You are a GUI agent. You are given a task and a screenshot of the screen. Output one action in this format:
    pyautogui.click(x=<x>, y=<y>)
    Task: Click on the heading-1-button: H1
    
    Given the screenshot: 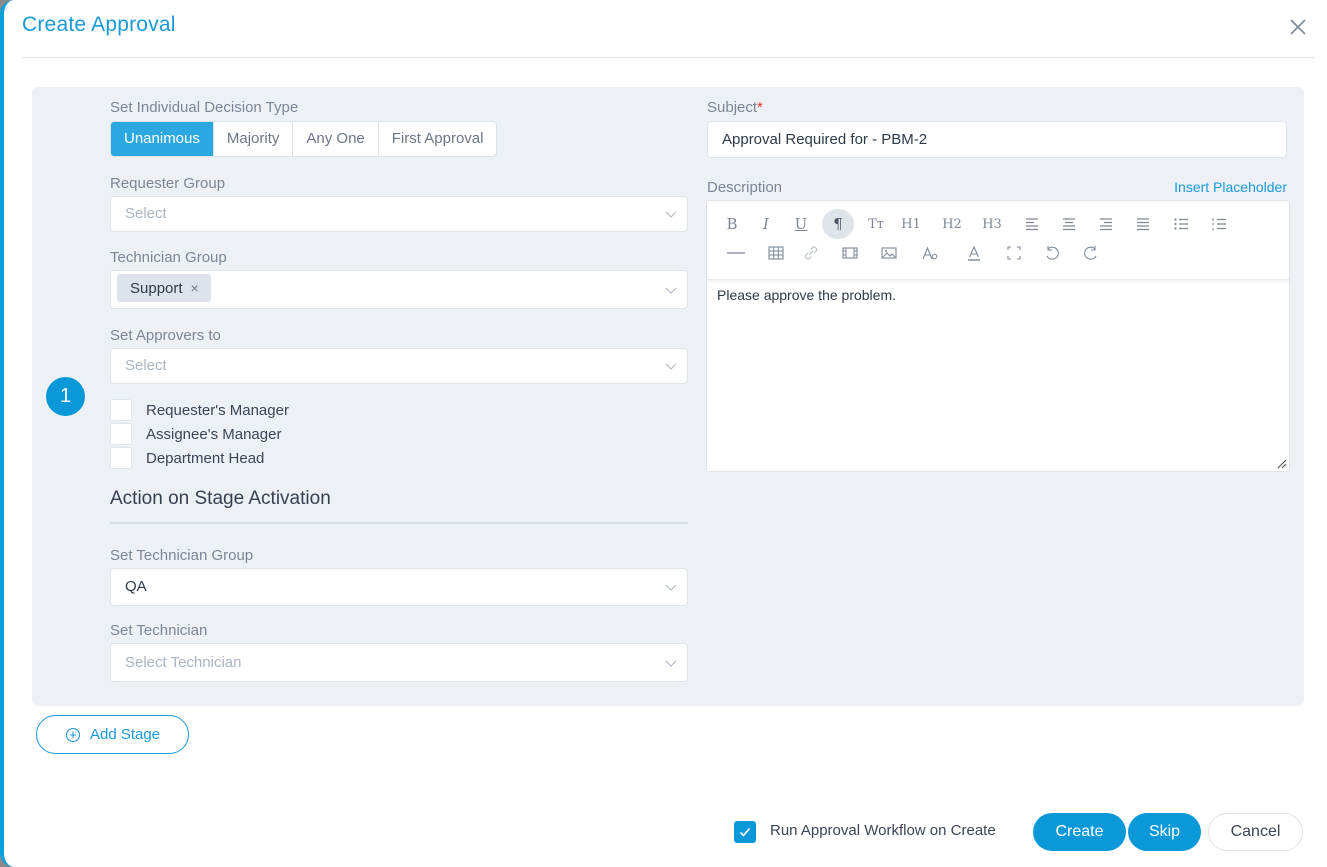 What is the action you would take?
    pyautogui.click(x=911, y=224)
    